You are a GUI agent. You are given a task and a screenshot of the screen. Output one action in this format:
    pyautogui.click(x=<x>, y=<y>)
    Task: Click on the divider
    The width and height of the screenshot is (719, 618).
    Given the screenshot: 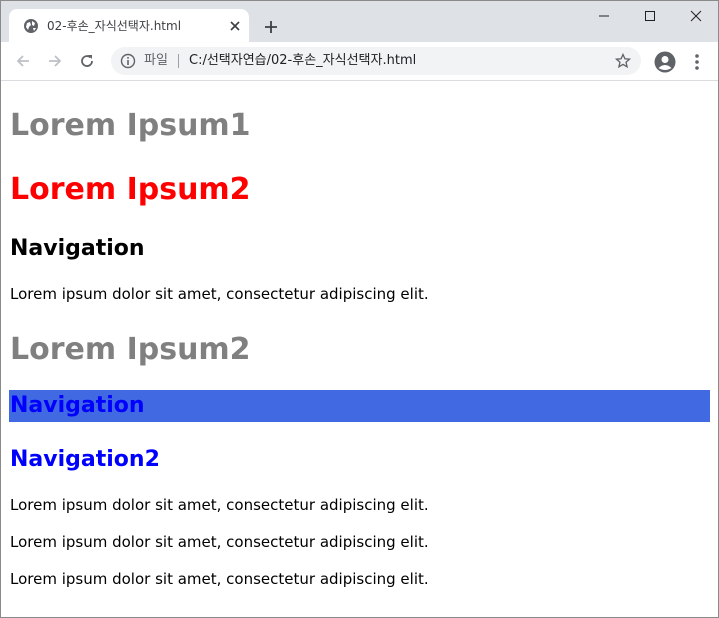 What is the action you would take?
    pyautogui.click(x=178, y=61)
    